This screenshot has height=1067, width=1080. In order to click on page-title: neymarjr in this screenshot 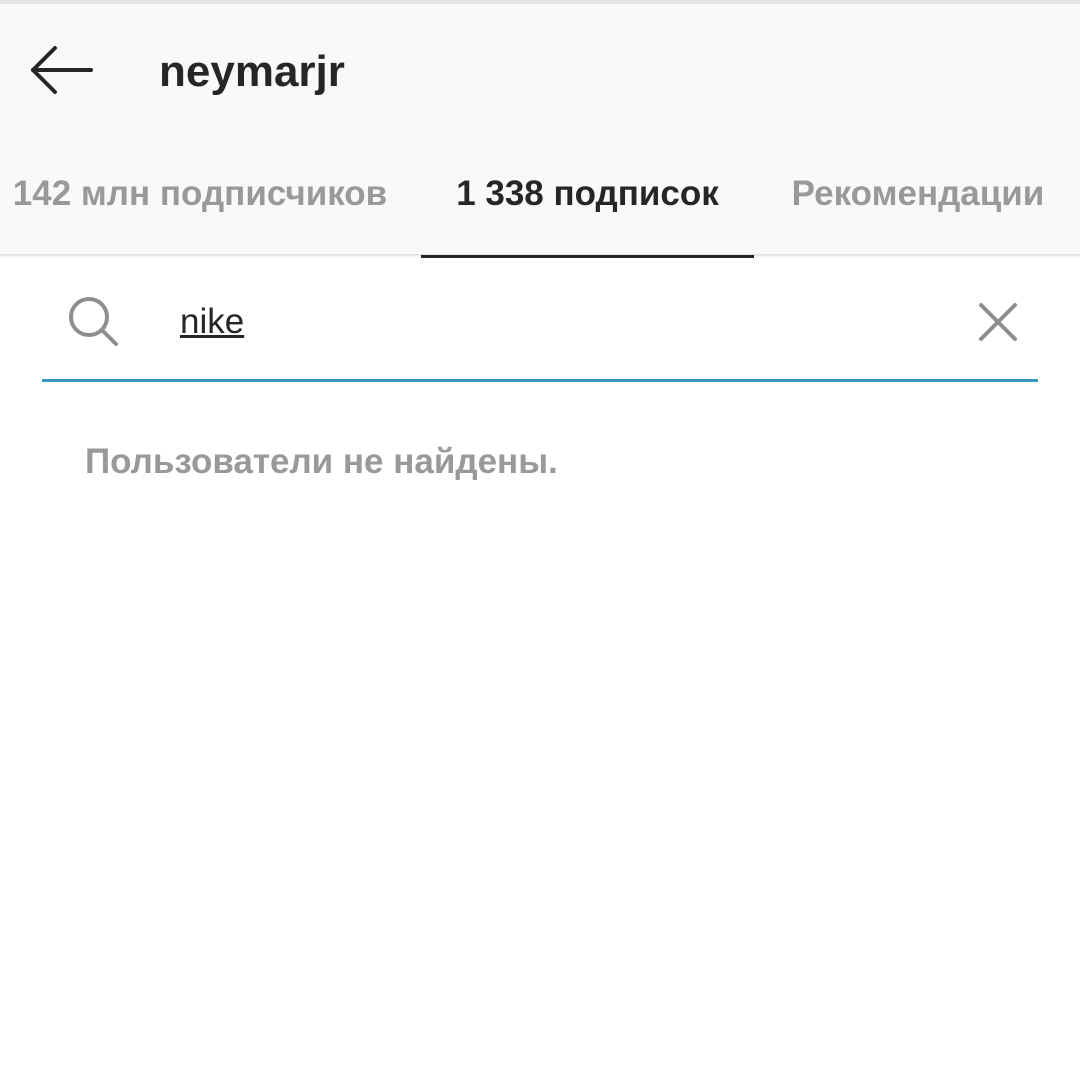, I will do `click(252, 71)`.